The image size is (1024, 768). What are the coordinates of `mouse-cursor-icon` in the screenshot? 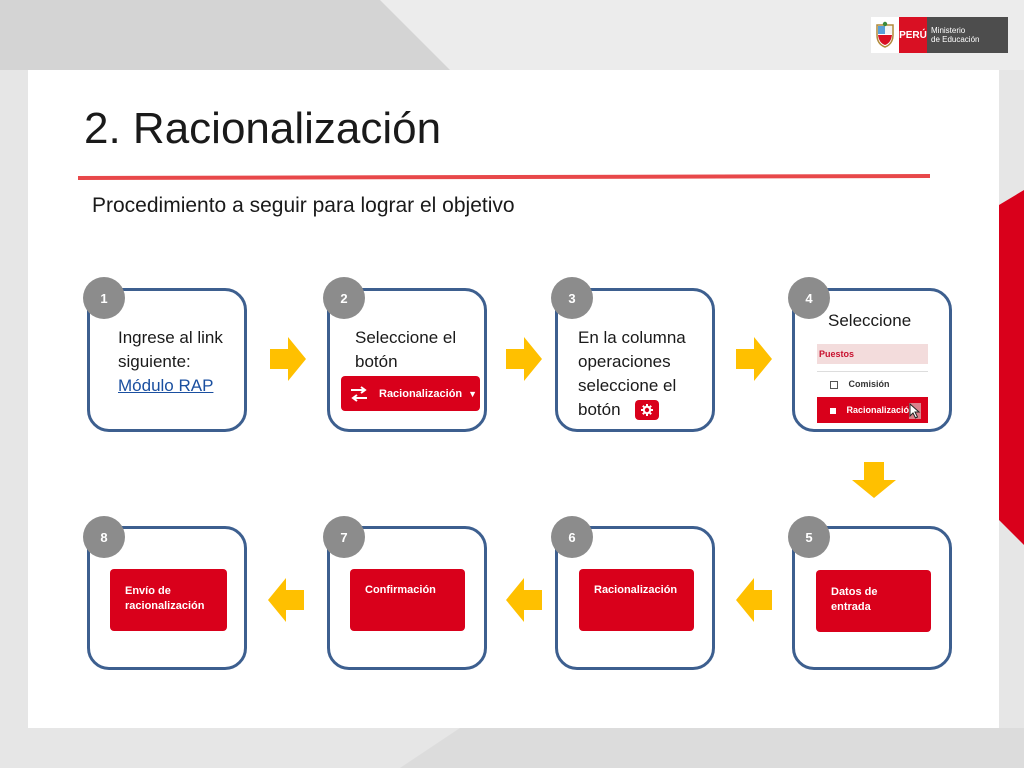 It's located at (915, 411).